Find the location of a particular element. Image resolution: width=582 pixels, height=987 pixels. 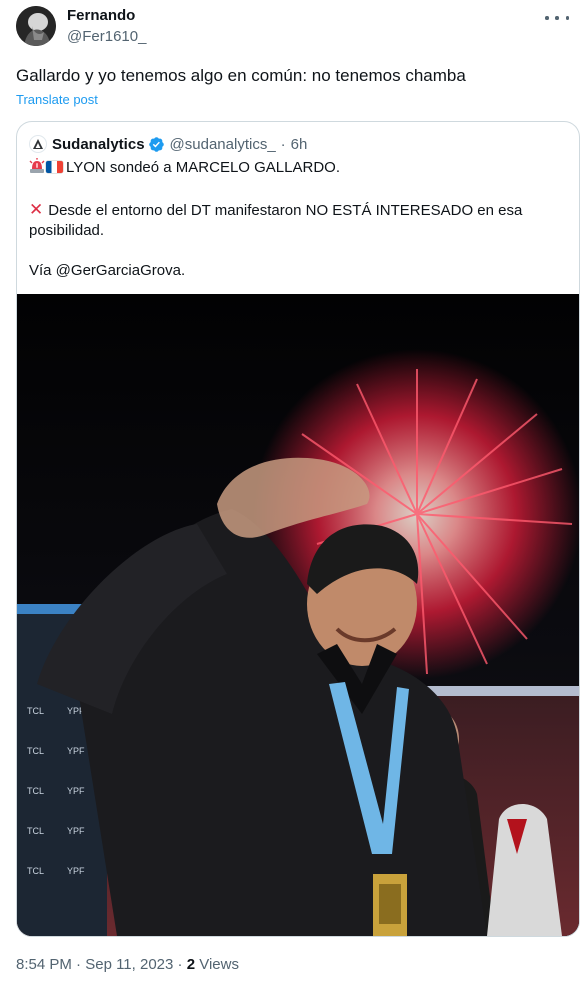

author-avatar is located at coordinates (36, 26).